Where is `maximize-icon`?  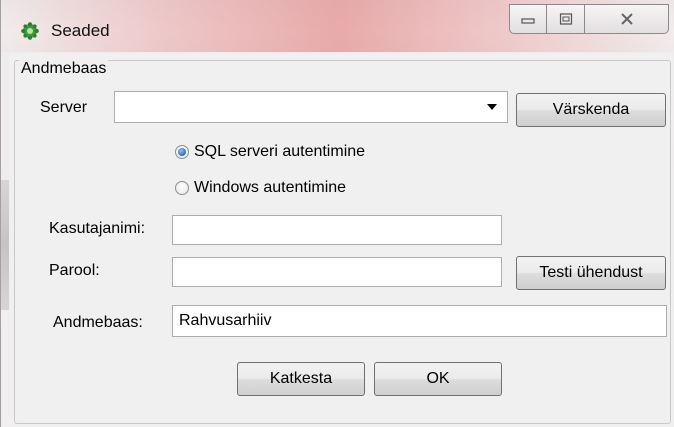
maximize-icon is located at coordinates (565, 19).